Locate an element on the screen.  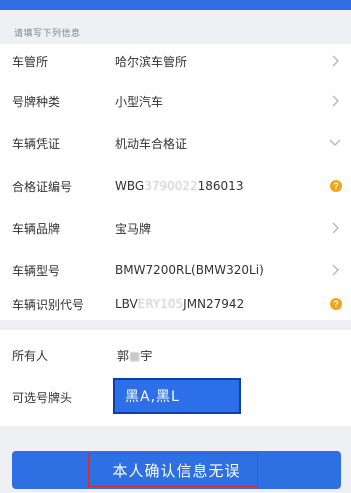
field-vehicle-brand: 车辆品牌 宝马牌 is located at coordinates (175, 228).